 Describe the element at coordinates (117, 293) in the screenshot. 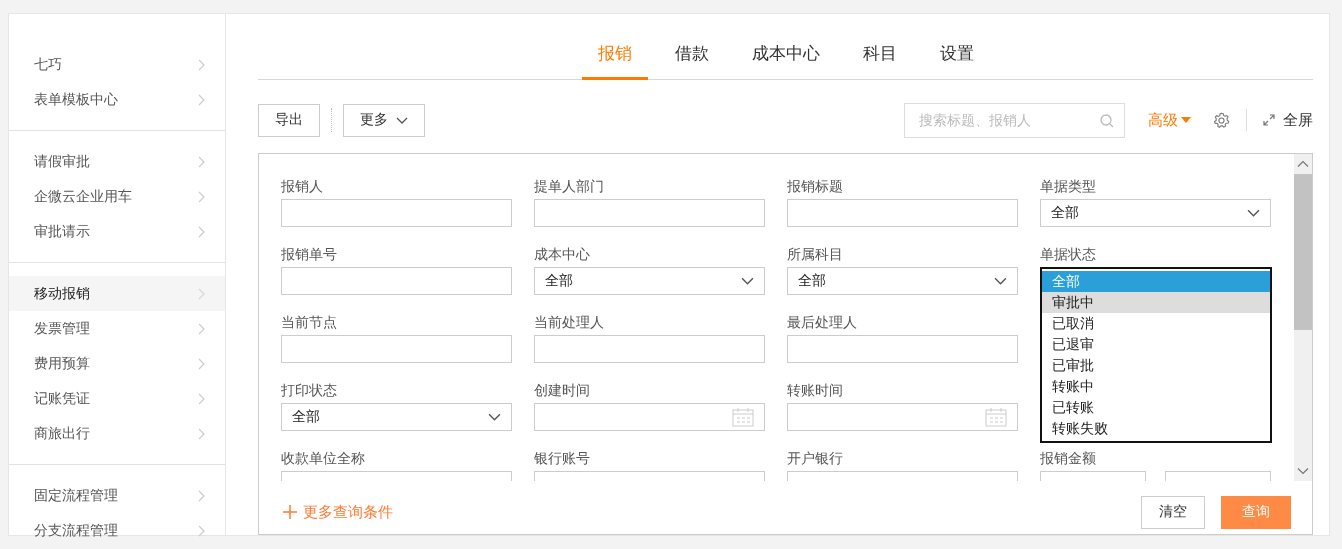

I see `sidebar-item: 移动报销` at that location.